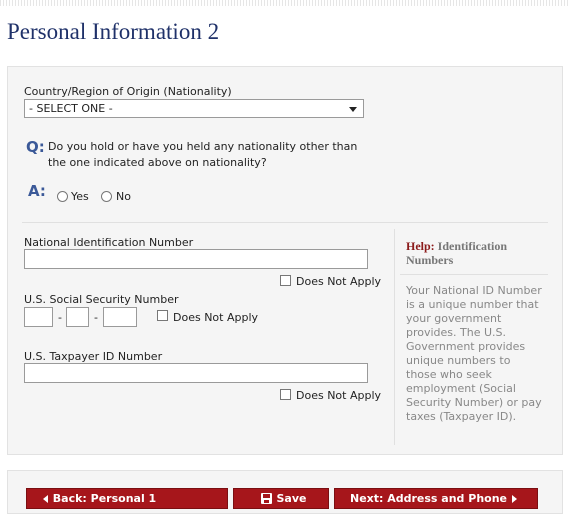 This screenshot has width=568, height=518. I want to click on next-button: Next: Address and Phone, so click(436, 498).